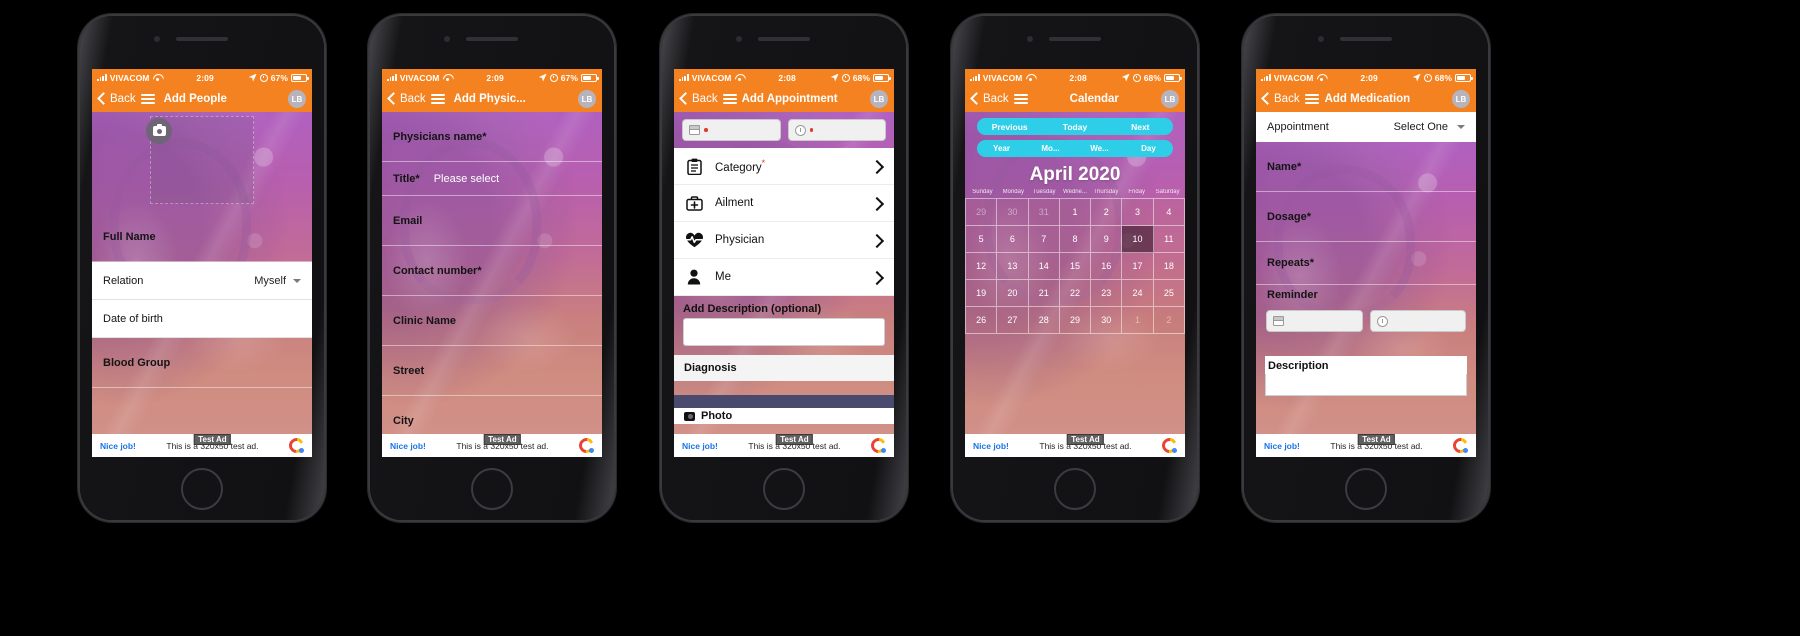 This screenshot has height=636, width=1800. I want to click on field-email: Email, so click(492, 221).